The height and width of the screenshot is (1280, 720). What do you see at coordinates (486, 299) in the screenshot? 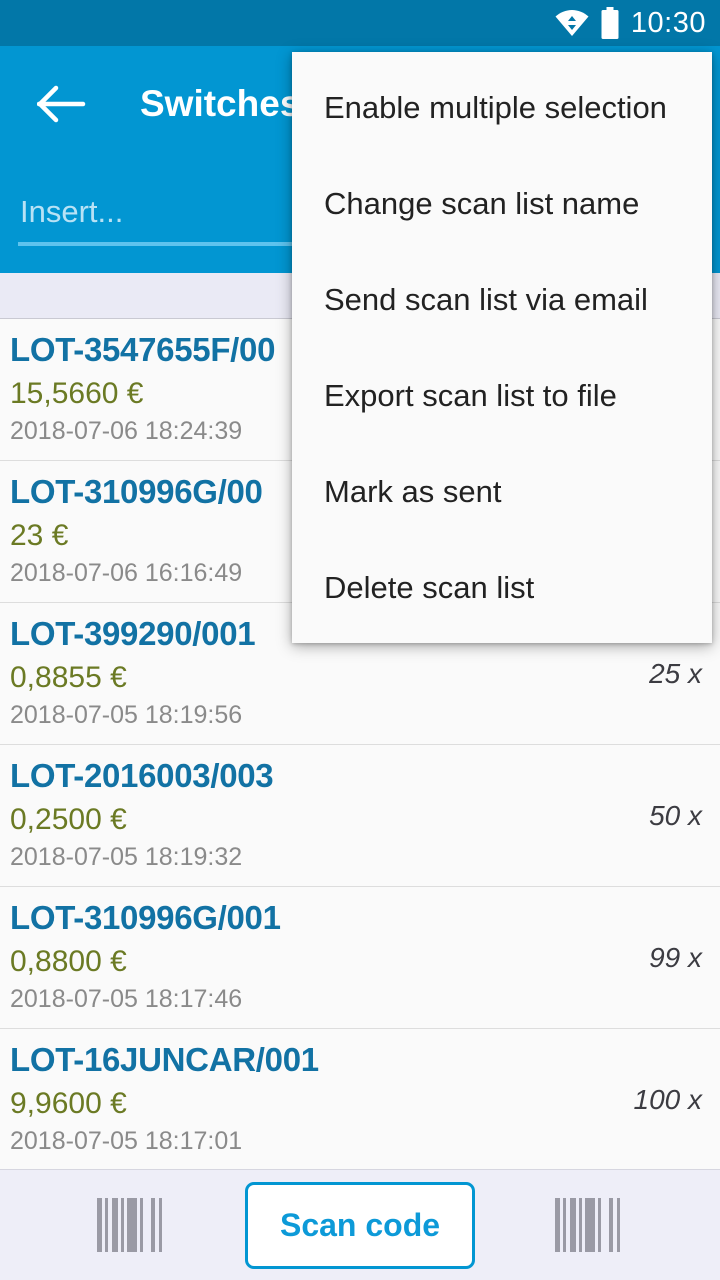
I see `menu-item-label: Send scan list via email` at bounding box center [486, 299].